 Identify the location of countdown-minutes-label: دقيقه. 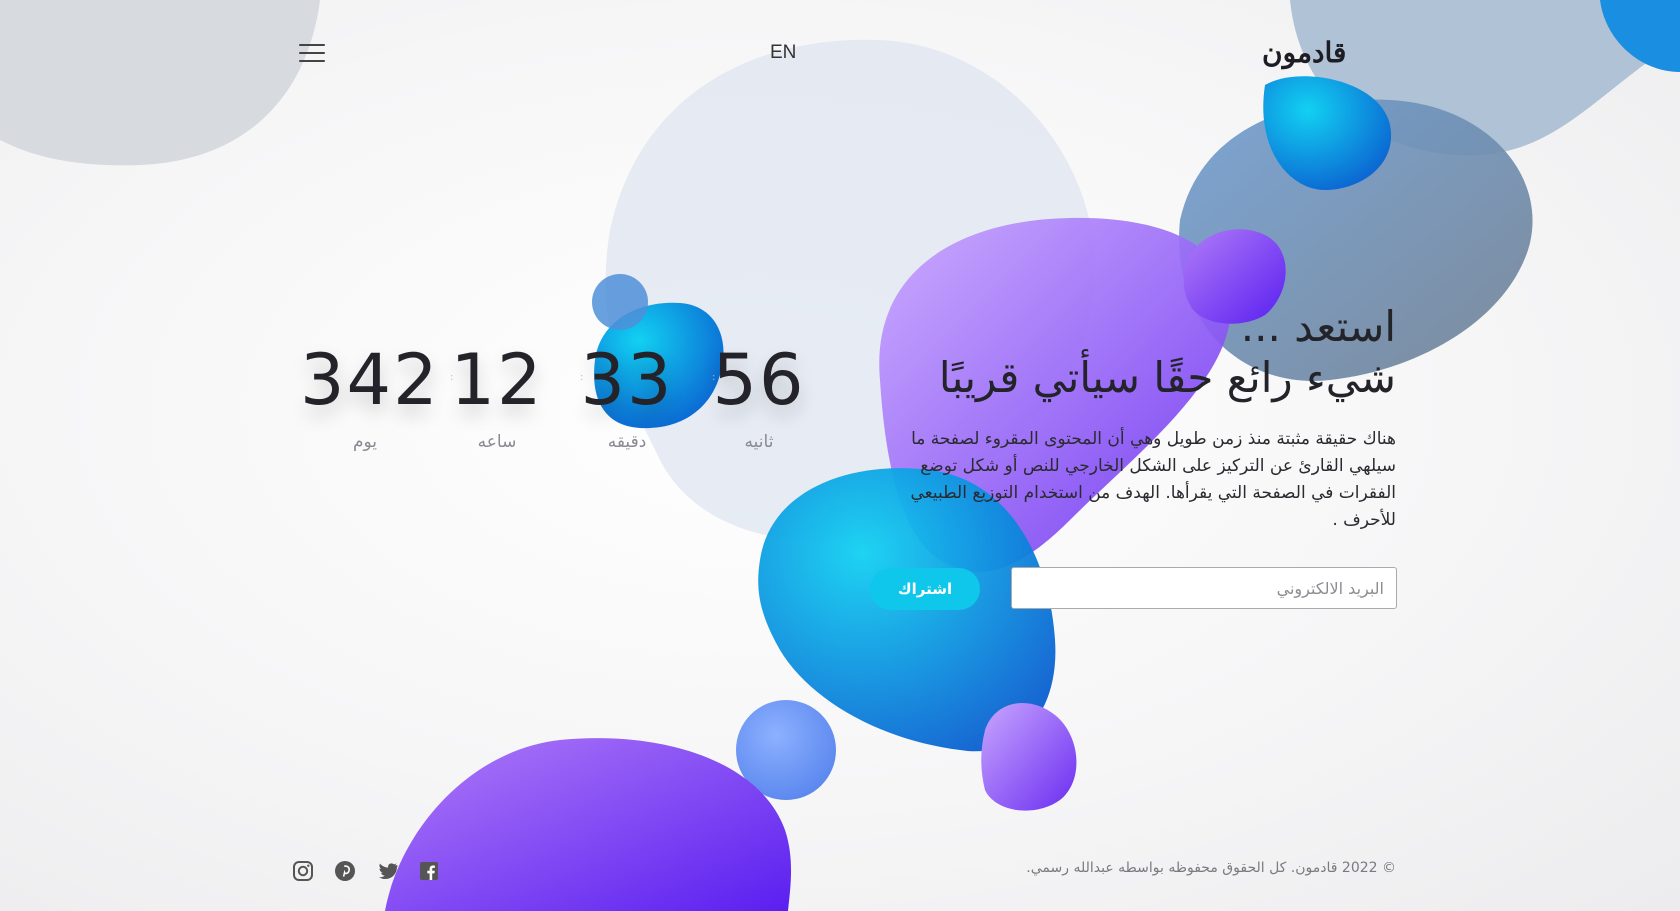
(627, 442).